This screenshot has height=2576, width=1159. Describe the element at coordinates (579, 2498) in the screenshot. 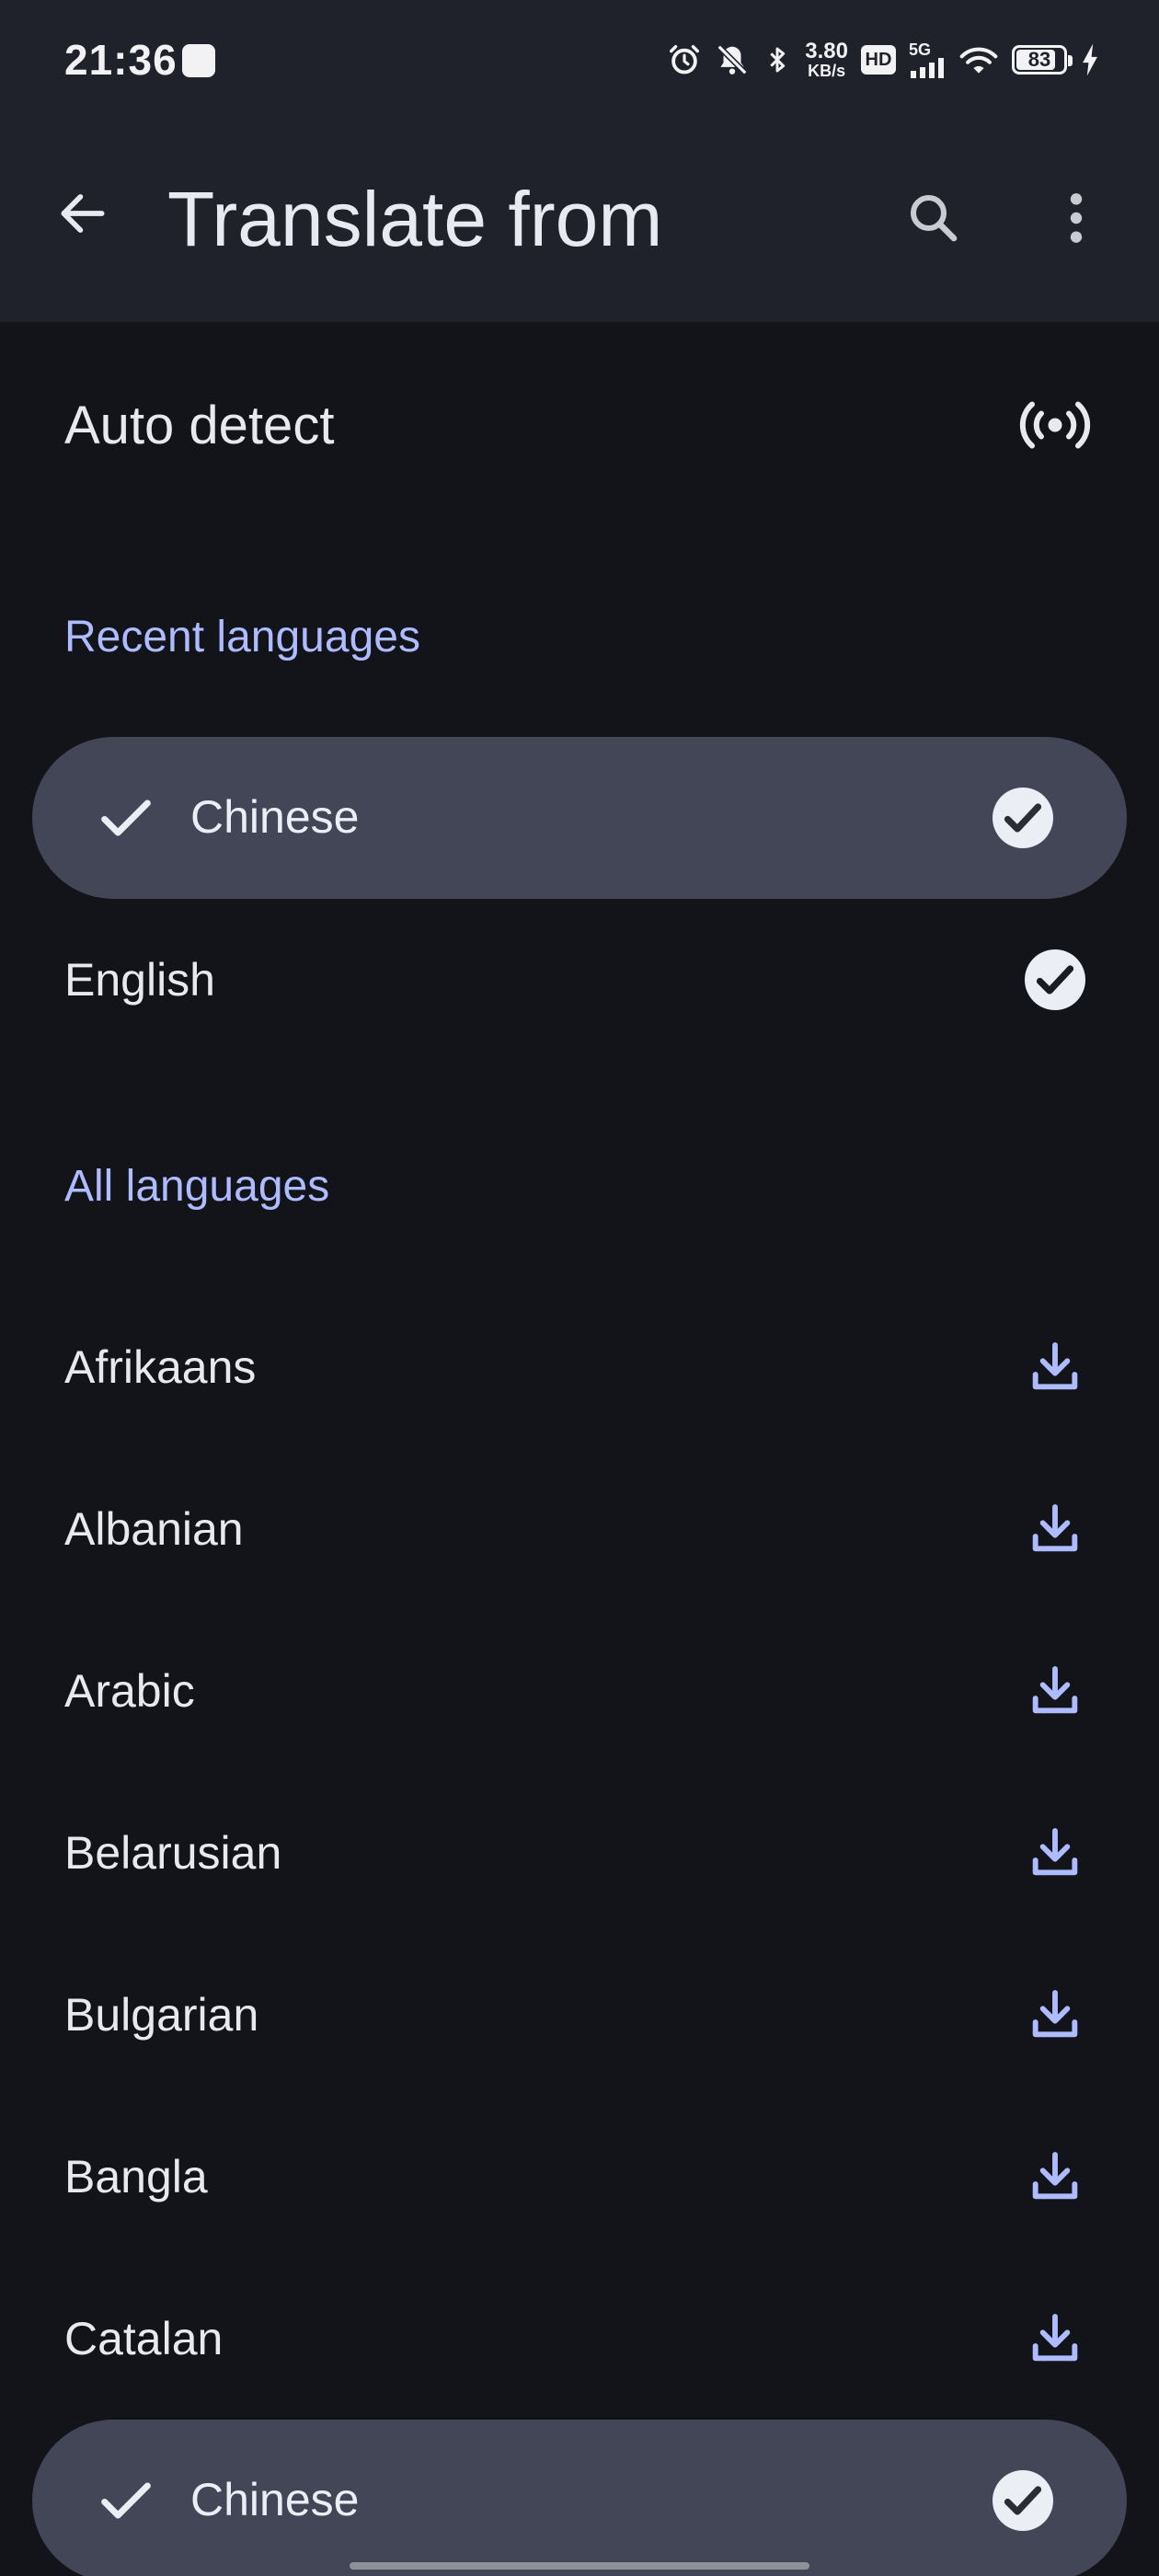

I see `language-item-chinese: Chinese` at that location.